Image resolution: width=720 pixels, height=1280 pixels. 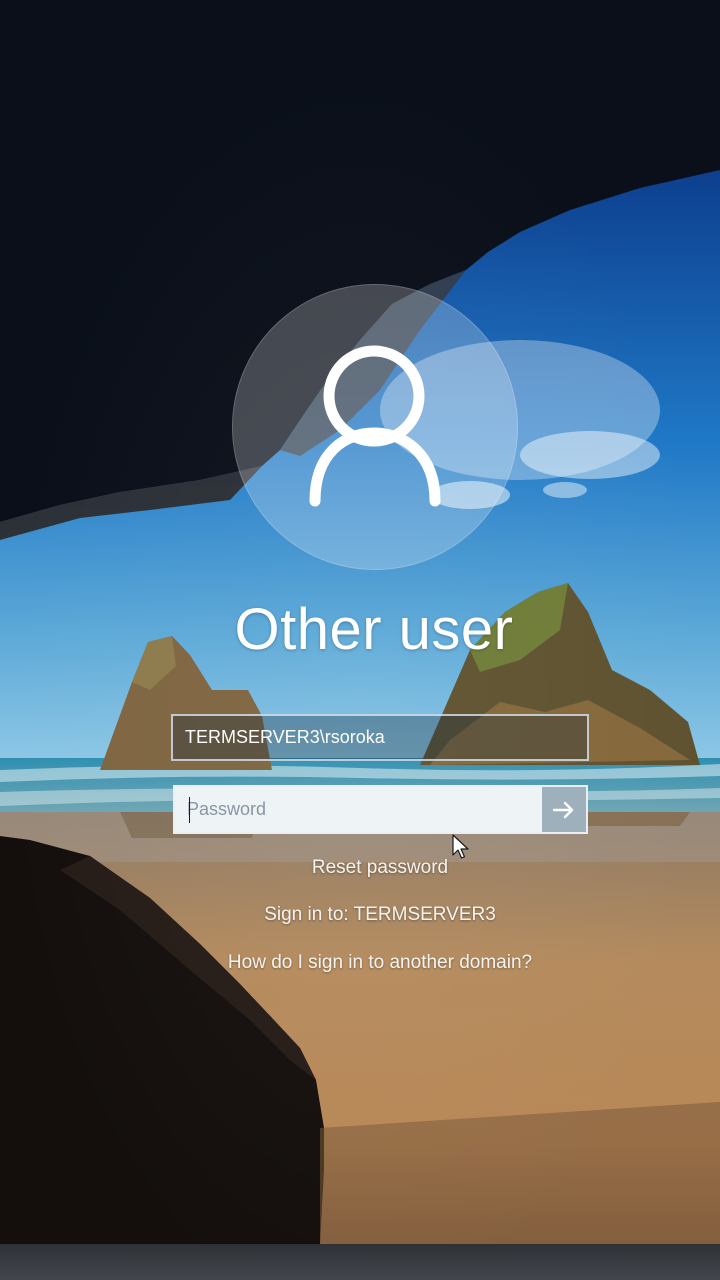 I want to click on password-field-wrapper, so click(x=380, y=809).